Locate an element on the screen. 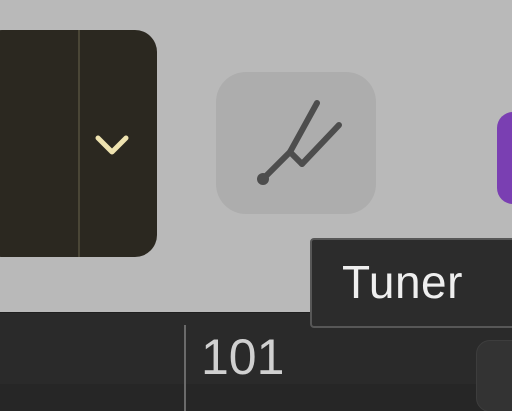 The height and width of the screenshot is (411, 512). tuner-button is located at coordinates (296, 143).